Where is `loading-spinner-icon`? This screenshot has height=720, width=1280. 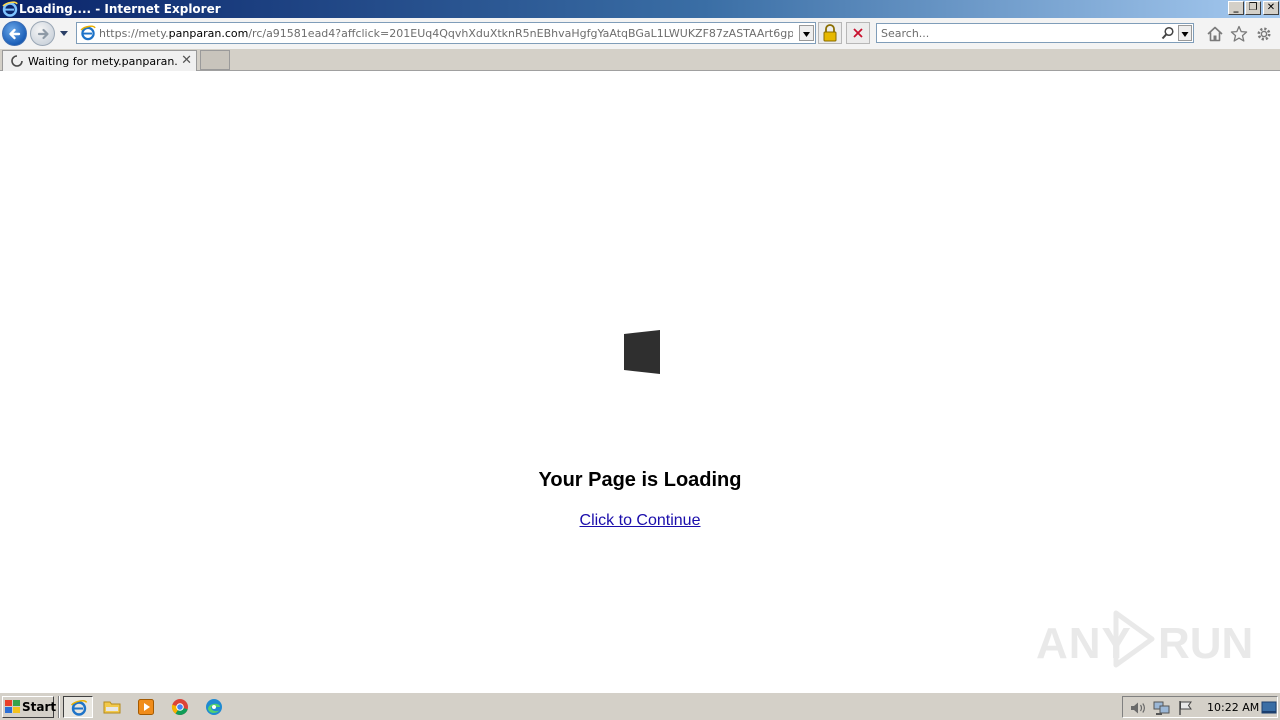
loading-spinner-icon is located at coordinates (17, 61).